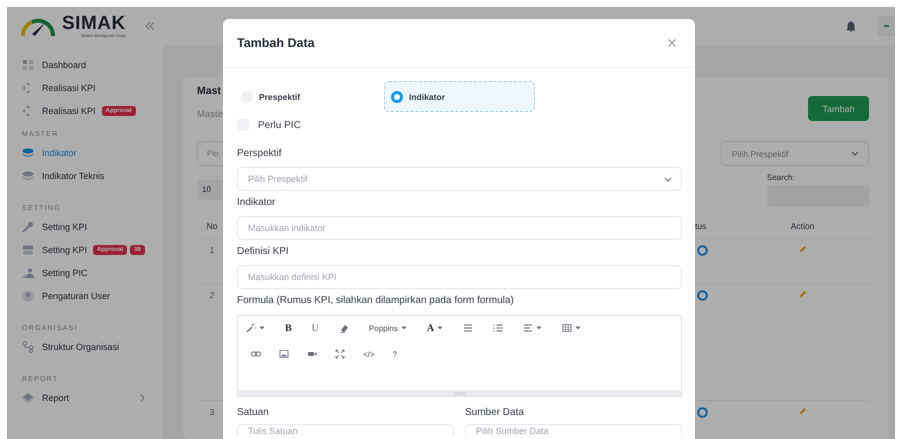 This screenshot has height=439, width=899. I want to click on image-icon, so click(284, 354).